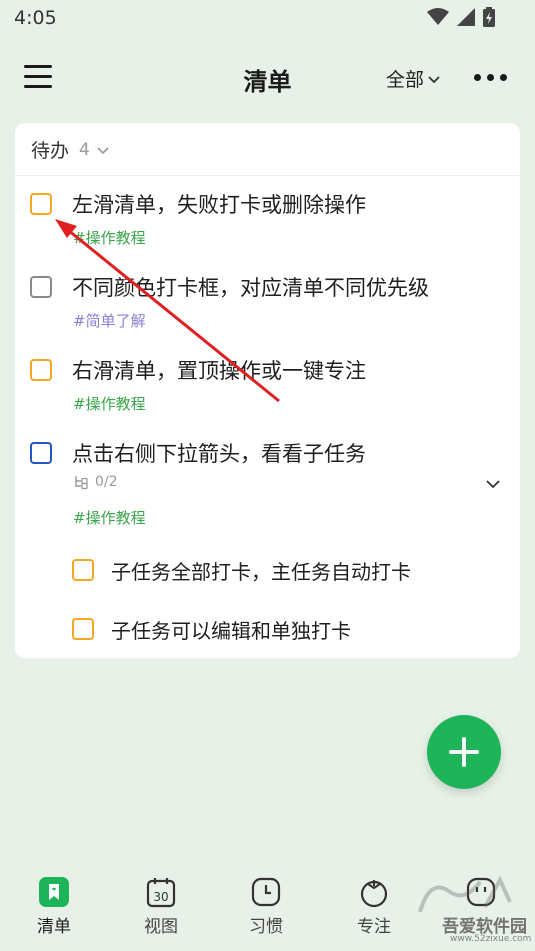  I want to click on filter-dropdown: 全部, so click(414, 78).